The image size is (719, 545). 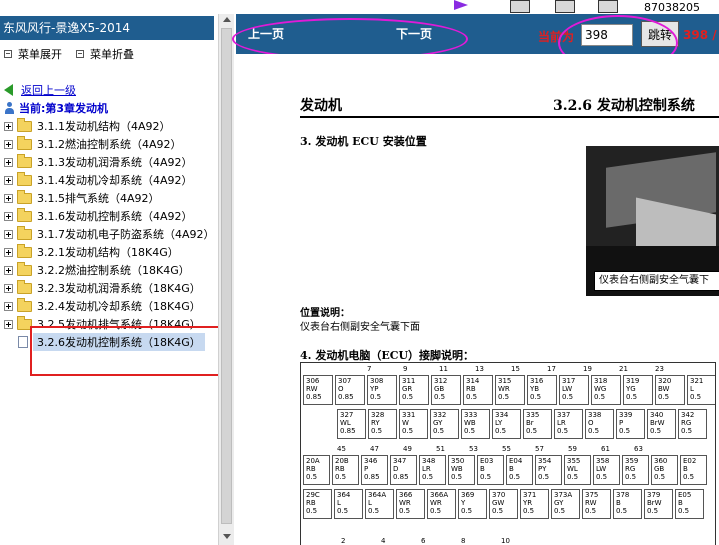 I want to click on tree-item: 3.2.3发动机润滑系统（18K4G）, so click(x=102, y=287).